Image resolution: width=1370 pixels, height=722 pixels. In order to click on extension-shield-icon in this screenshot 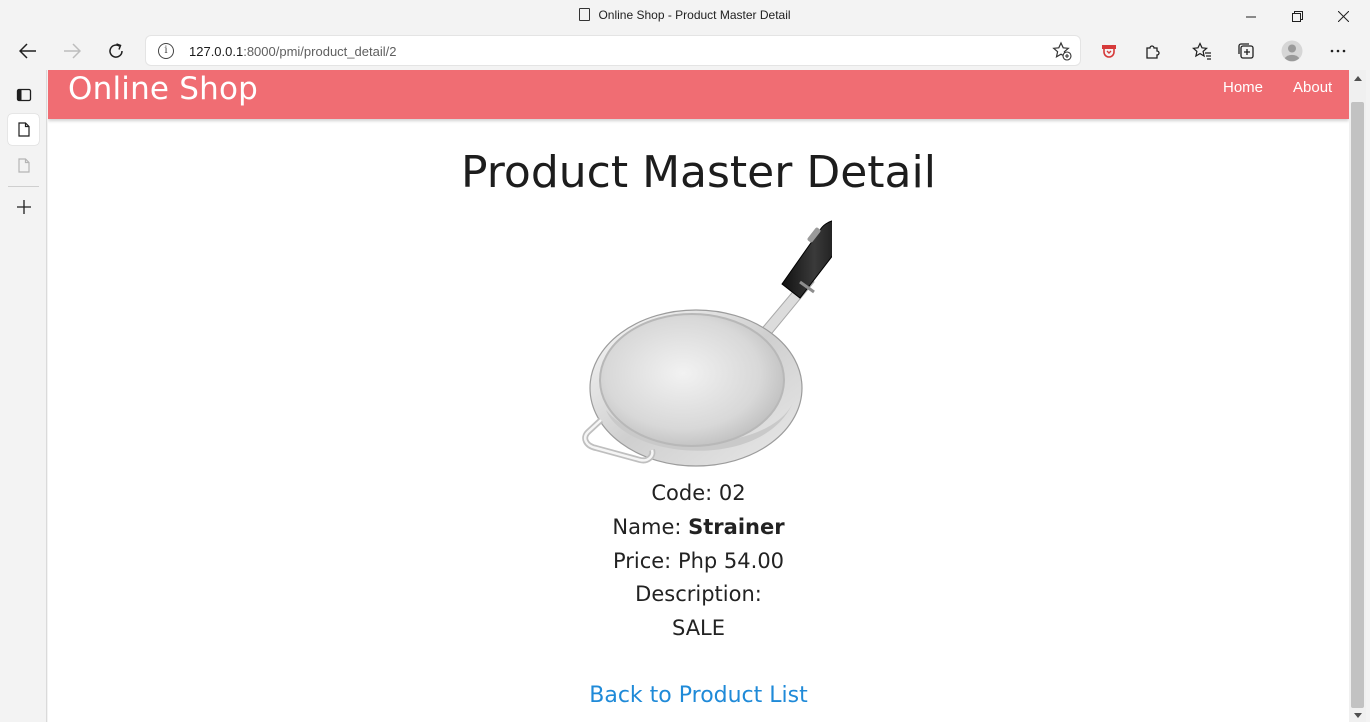, I will do `click(1109, 51)`.